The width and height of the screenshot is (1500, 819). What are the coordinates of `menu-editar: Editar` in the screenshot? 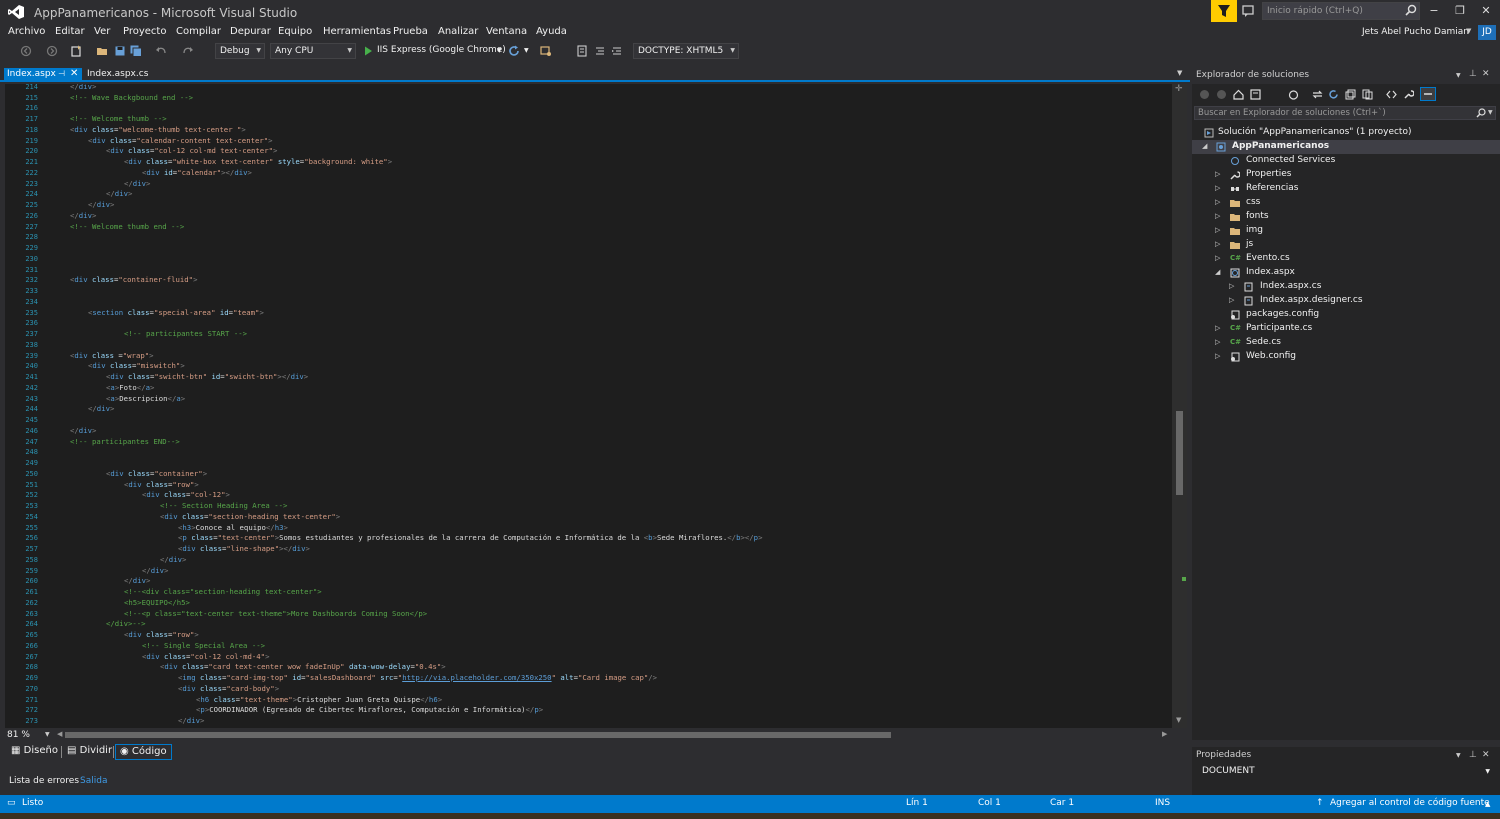 It's located at (70, 31).